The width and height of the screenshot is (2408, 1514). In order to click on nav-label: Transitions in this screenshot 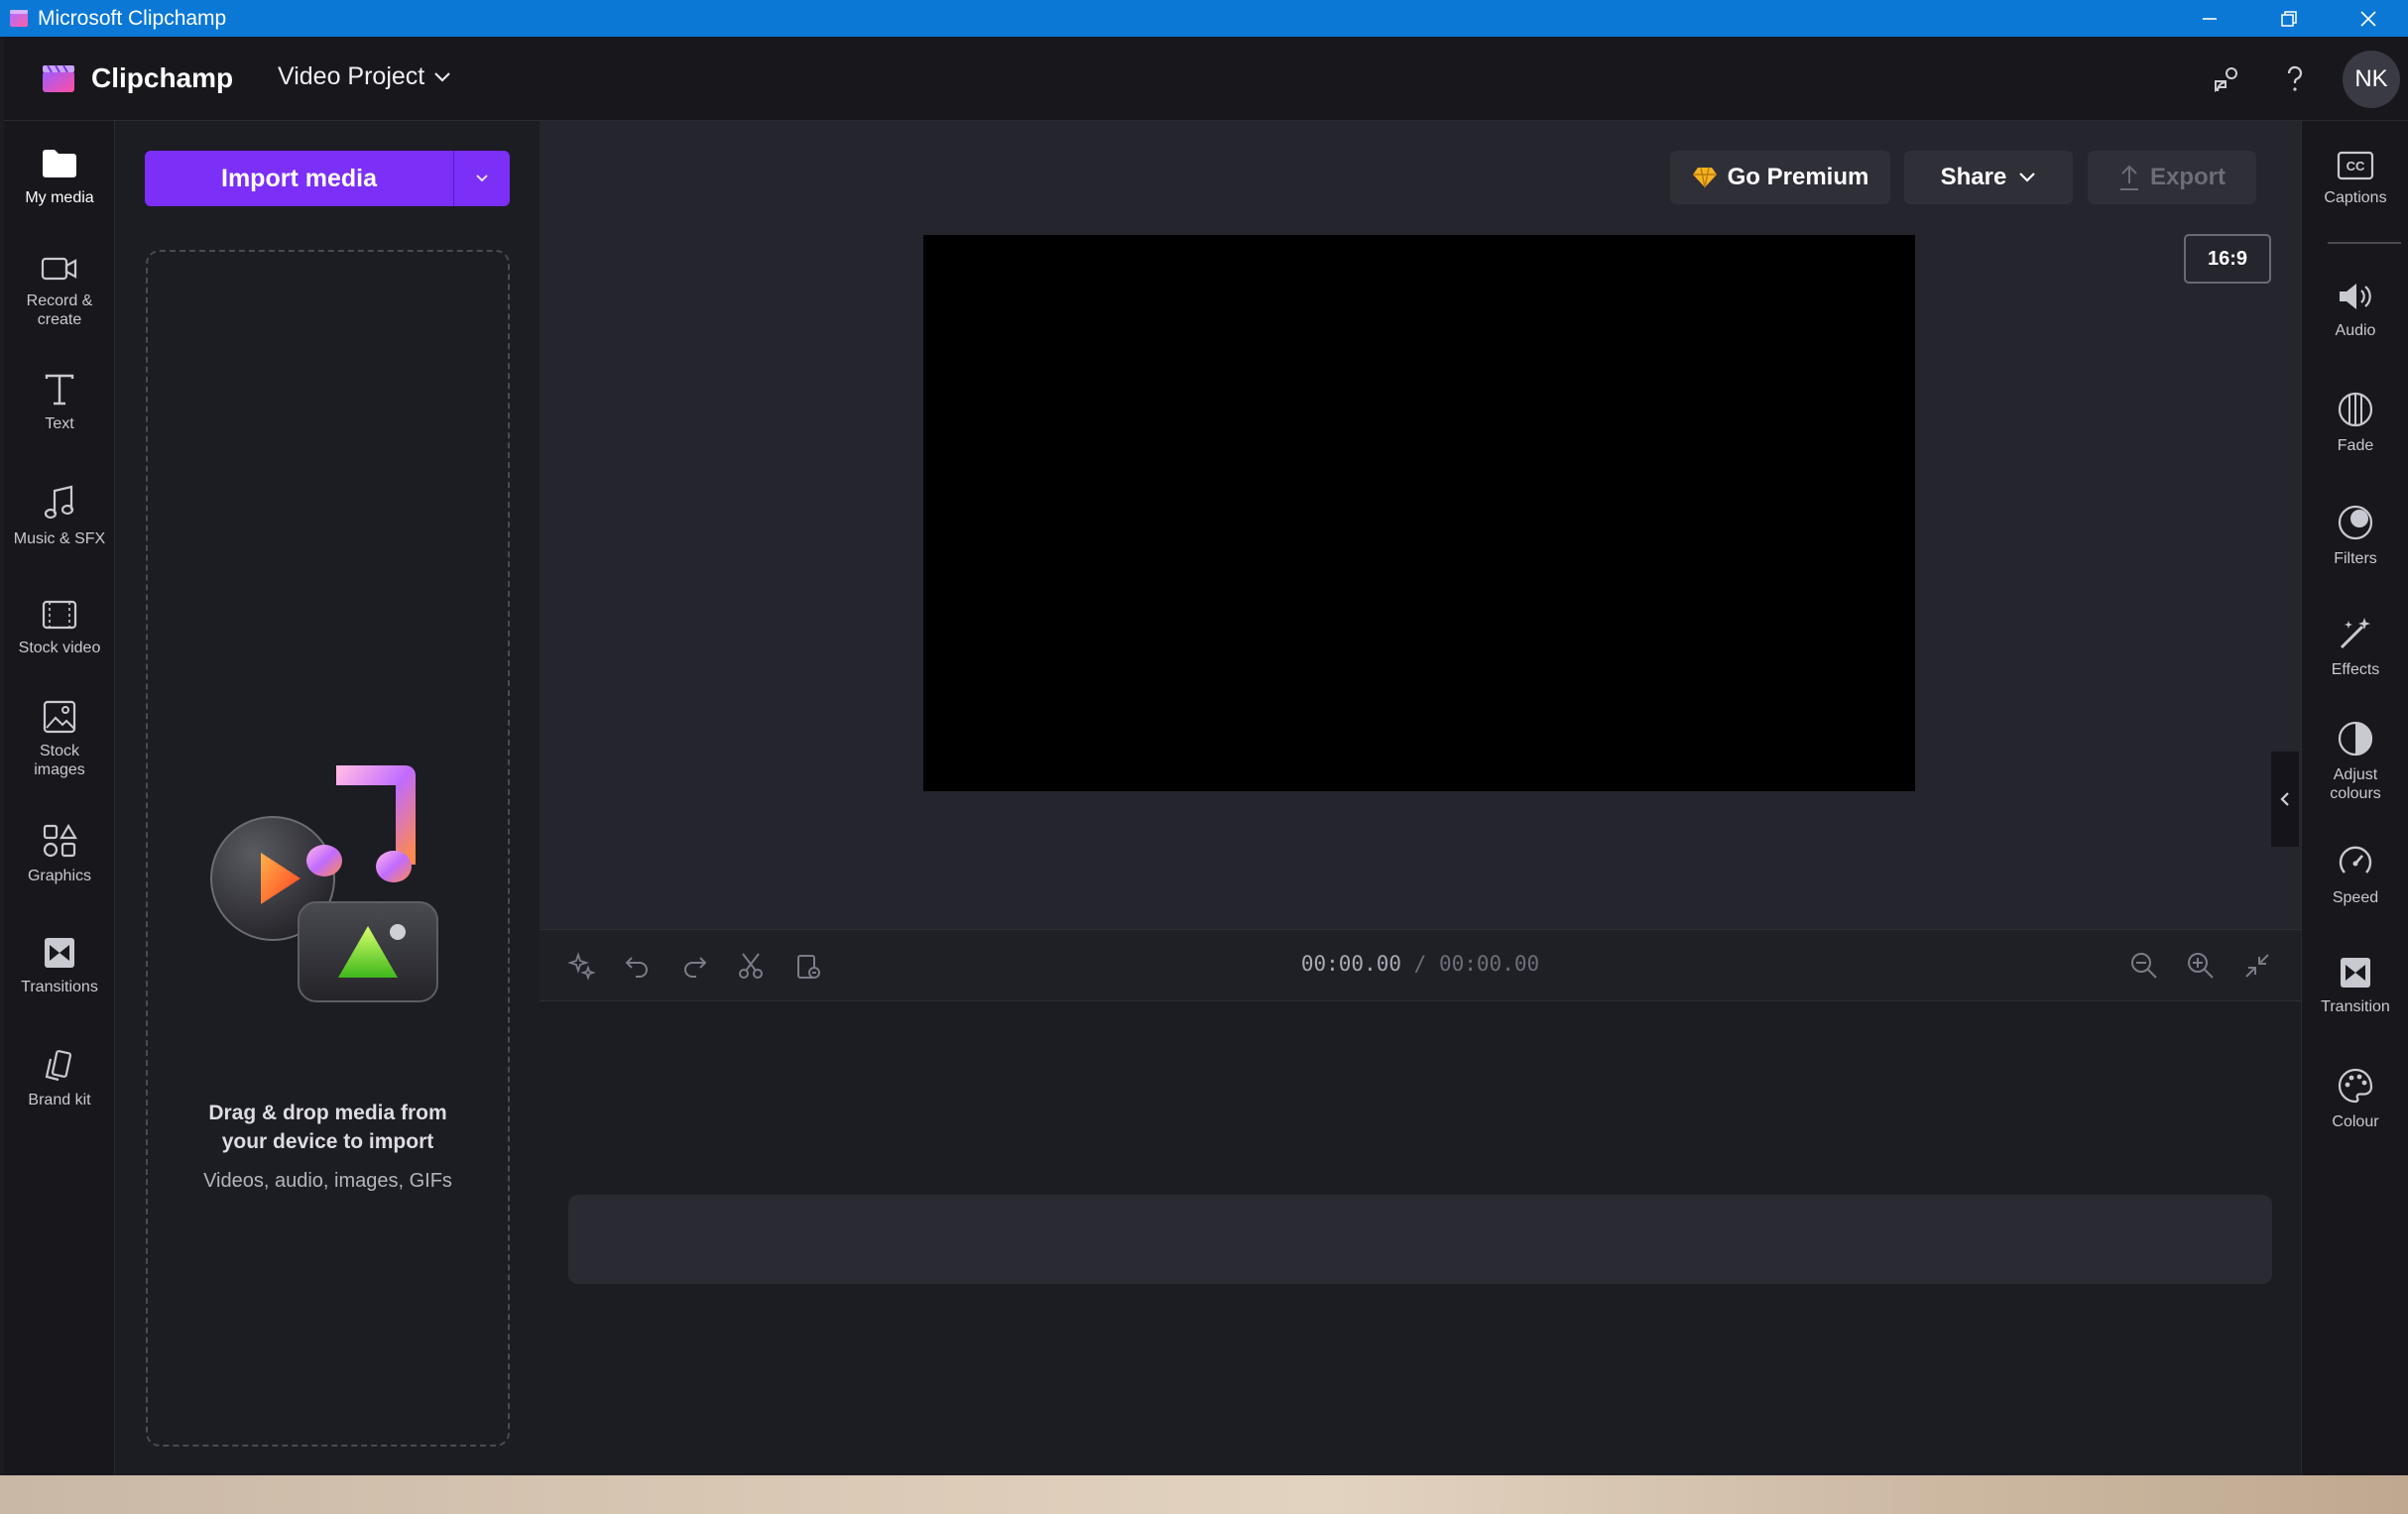, I will do `click(60, 987)`.